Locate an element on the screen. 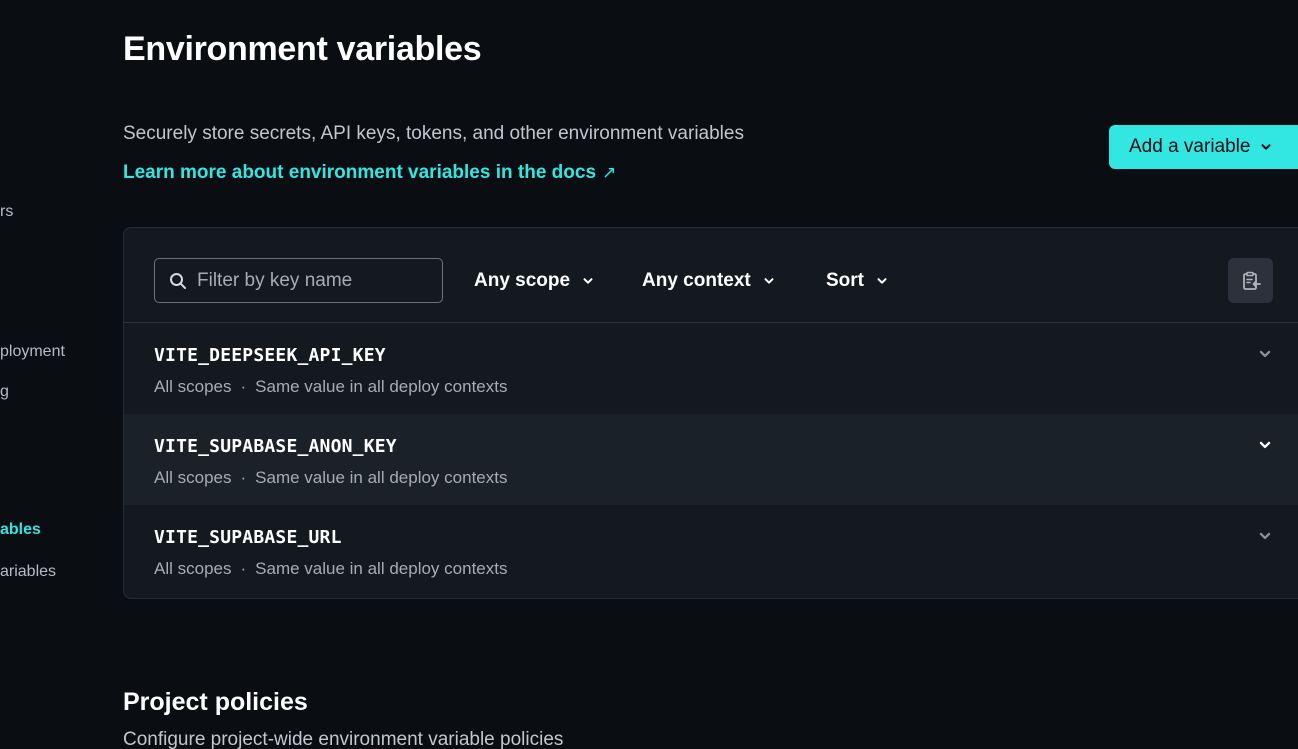 The image size is (1298, 749). project-policies-title: Project policies is located at coordinates (215, 702).